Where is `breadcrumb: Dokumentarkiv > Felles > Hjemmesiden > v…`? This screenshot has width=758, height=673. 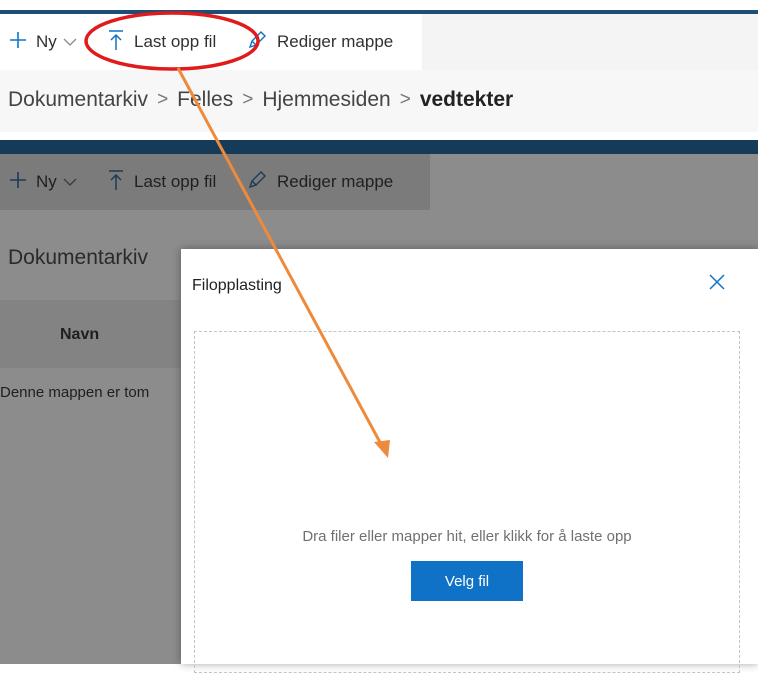 breadcrumb: Dokumentarkiv > Felles > Hjemmesiden > v… is located at coordinates (260, 100).